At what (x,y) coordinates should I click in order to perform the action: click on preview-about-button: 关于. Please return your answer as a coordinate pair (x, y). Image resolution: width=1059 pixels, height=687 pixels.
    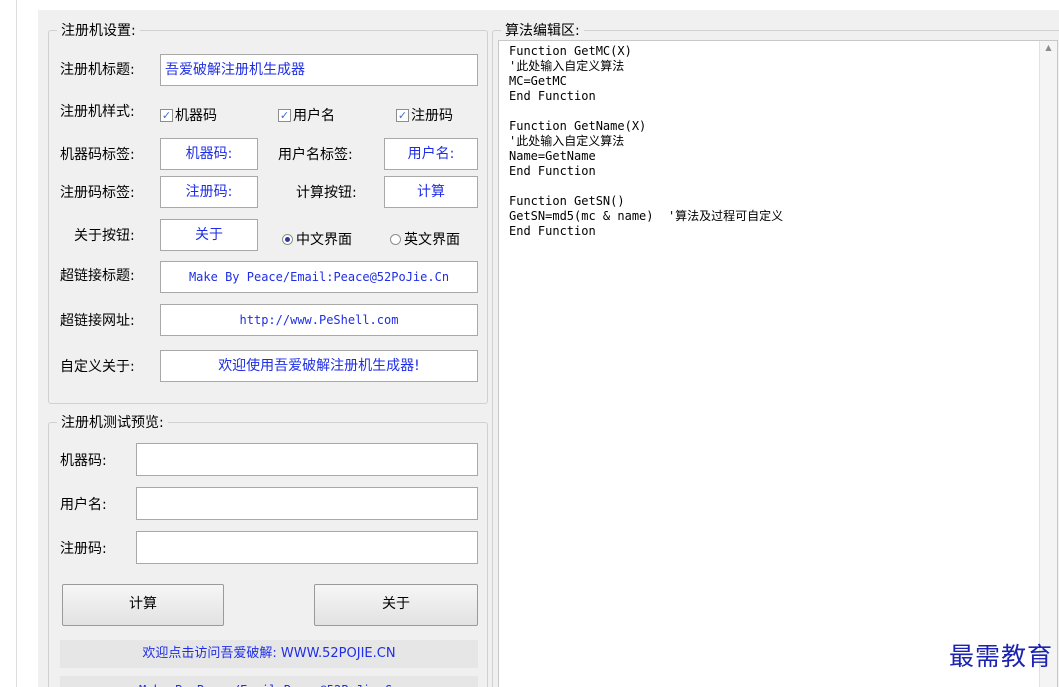
    Looking at the image, I should click on (396, 605).